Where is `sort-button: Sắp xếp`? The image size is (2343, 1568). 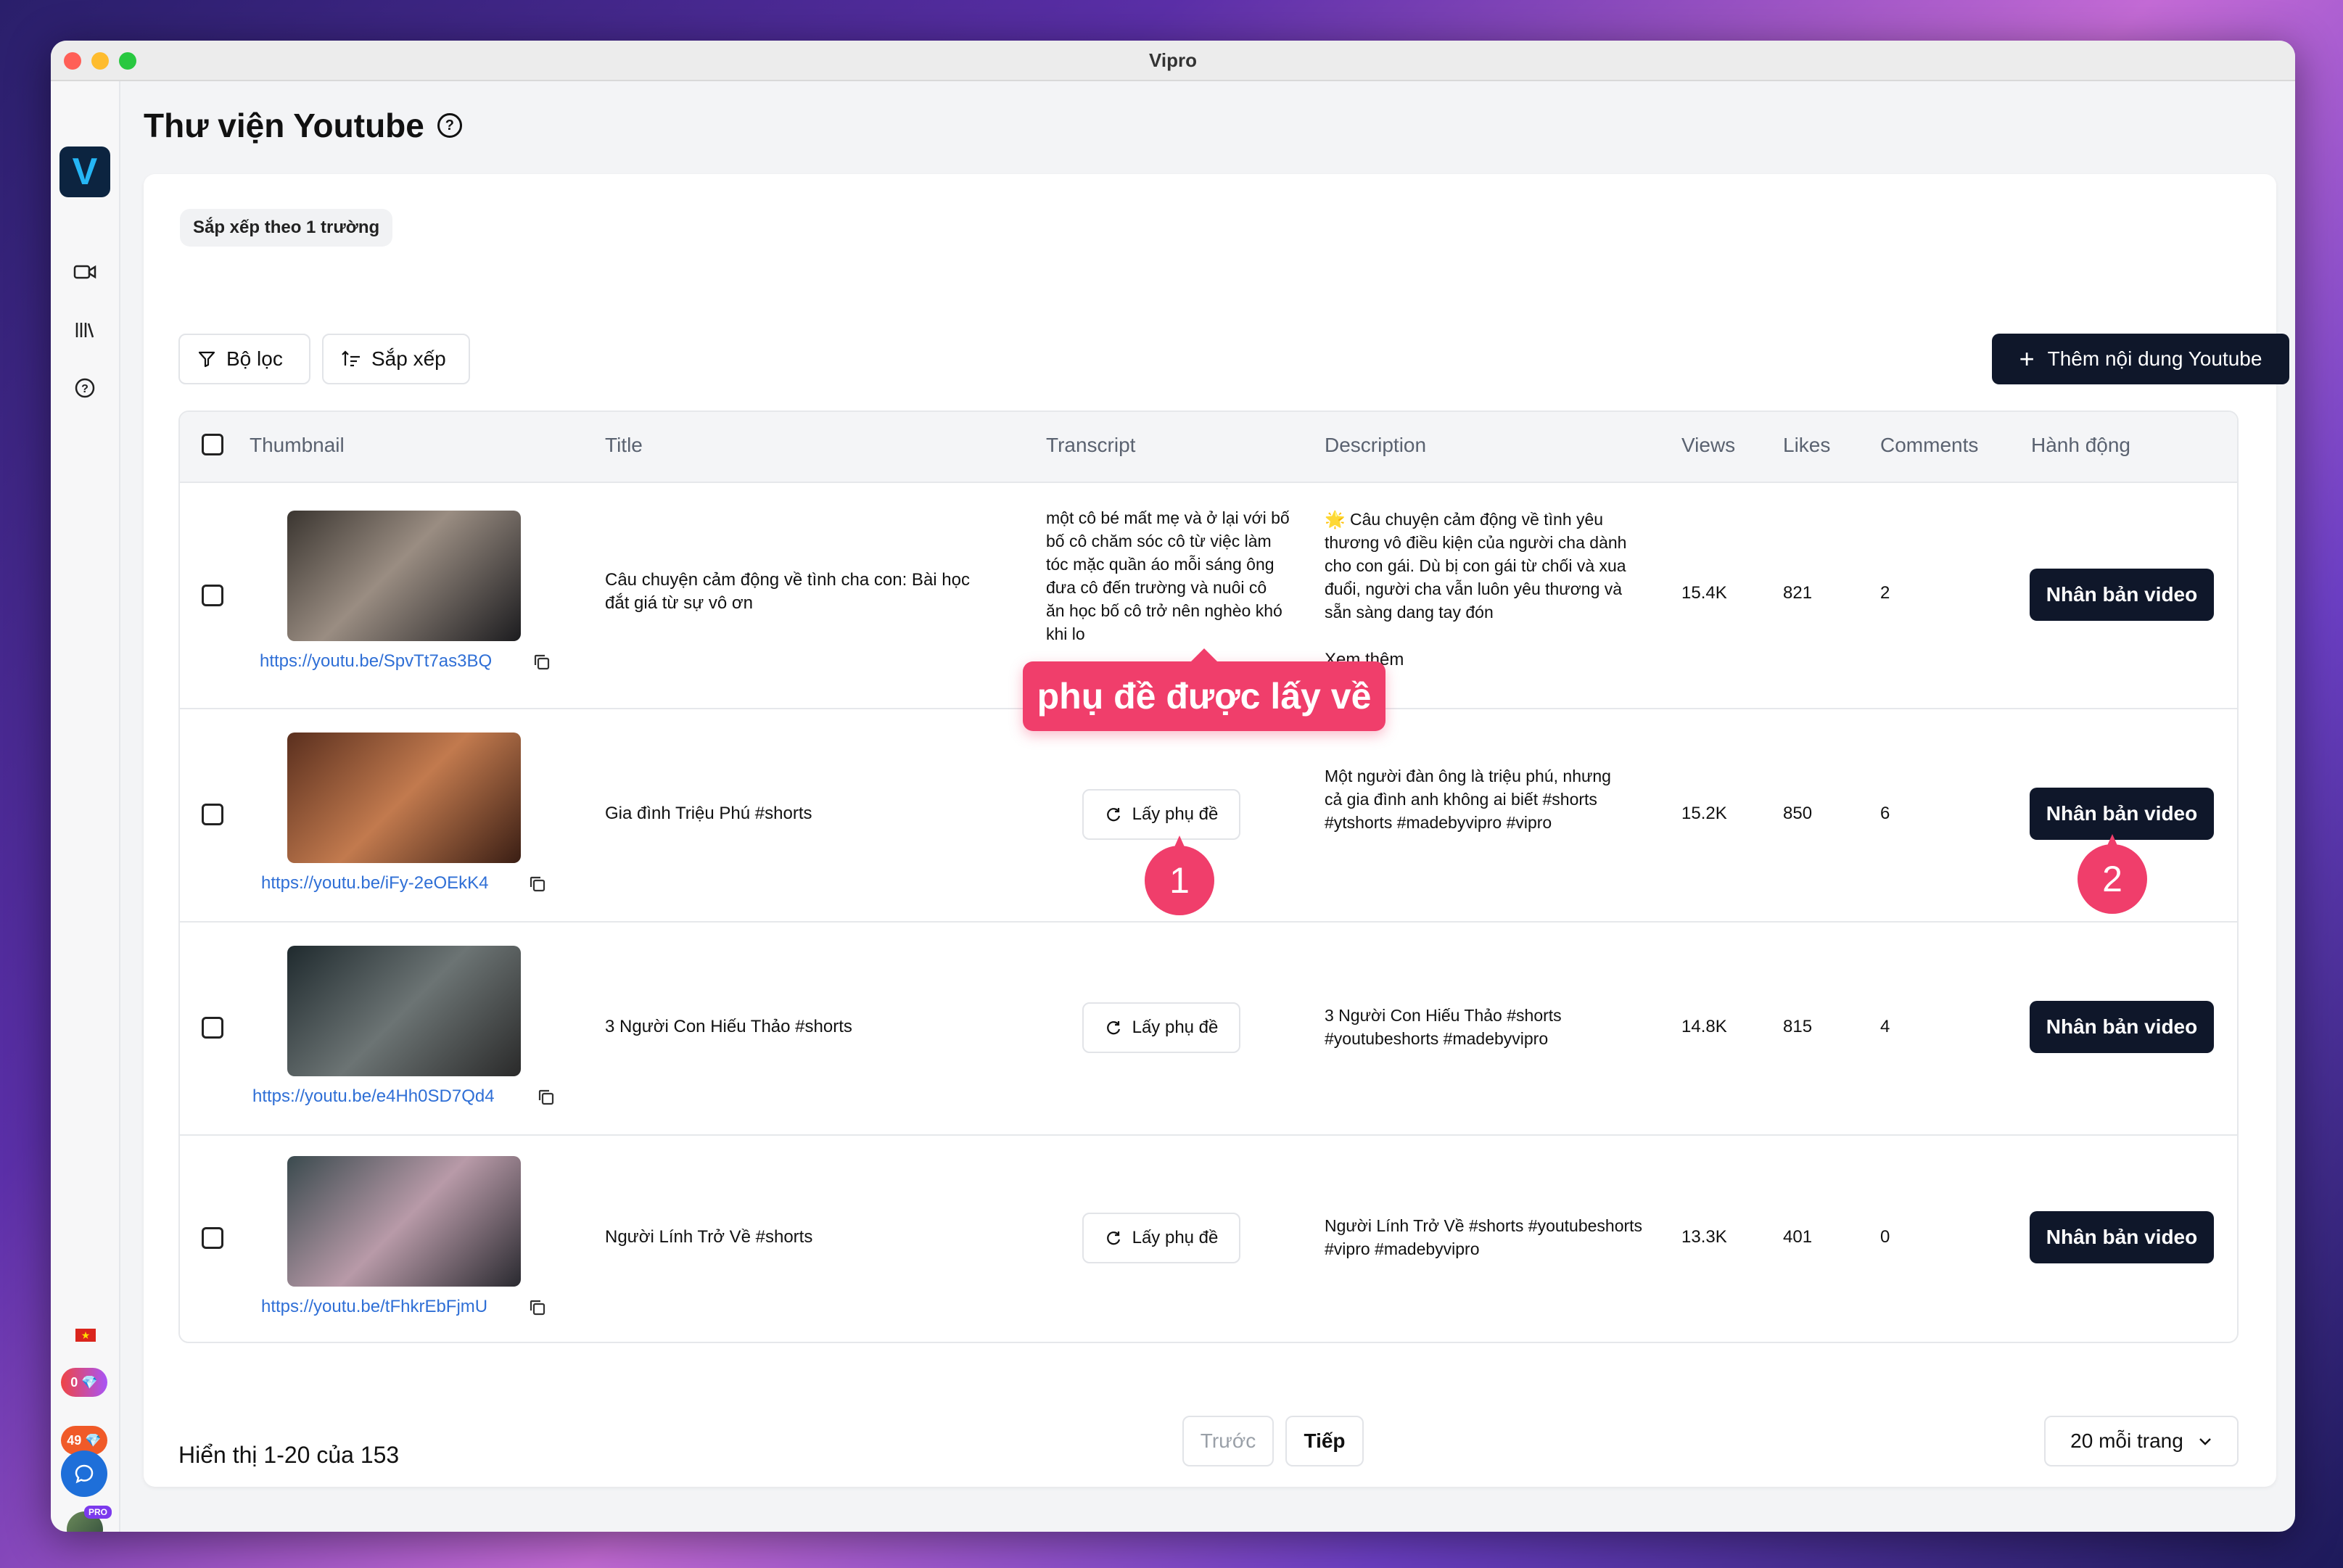
sort-button: Sắp xếp is located at coordinates (396, 359).